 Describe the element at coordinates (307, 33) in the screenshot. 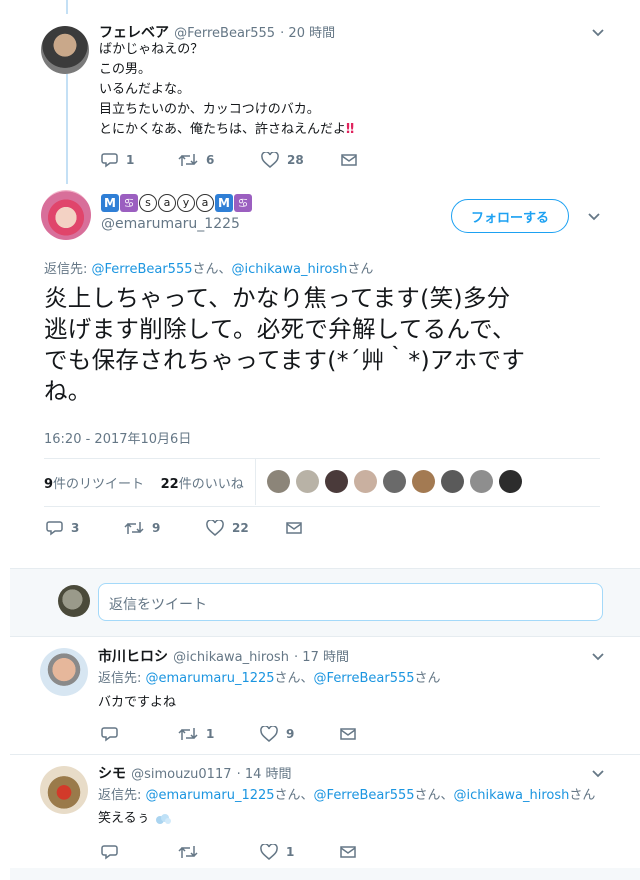

I see `tweet-time: · 20 時間` at that location.